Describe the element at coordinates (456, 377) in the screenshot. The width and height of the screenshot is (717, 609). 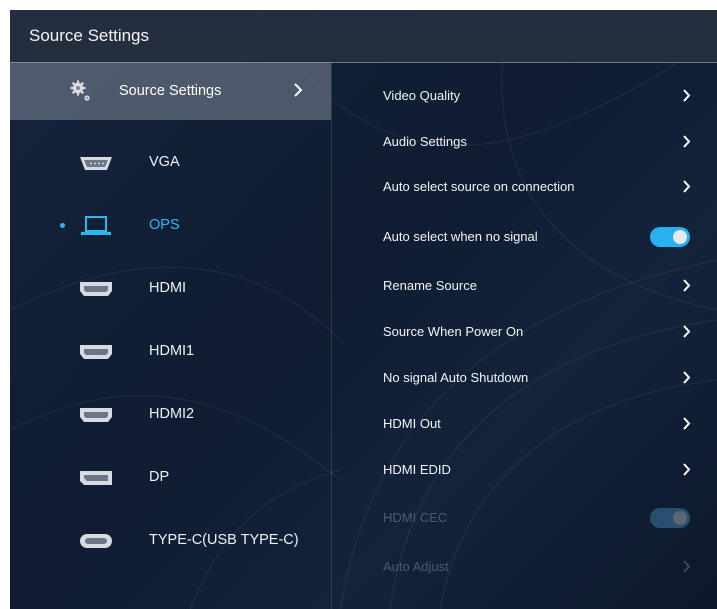
I see `setting-label: No signal Auto Shutdown` at that location.